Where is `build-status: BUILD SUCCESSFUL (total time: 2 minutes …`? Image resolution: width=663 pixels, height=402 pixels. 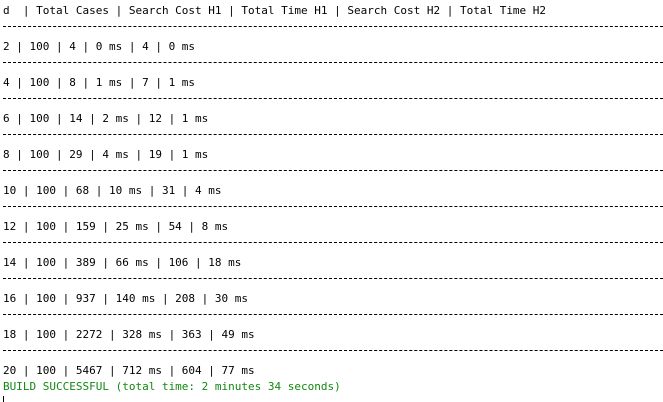 build-status: BUILD SUCCESSFUL (total time: 2 minutes … is located at coordinates (172, 386).